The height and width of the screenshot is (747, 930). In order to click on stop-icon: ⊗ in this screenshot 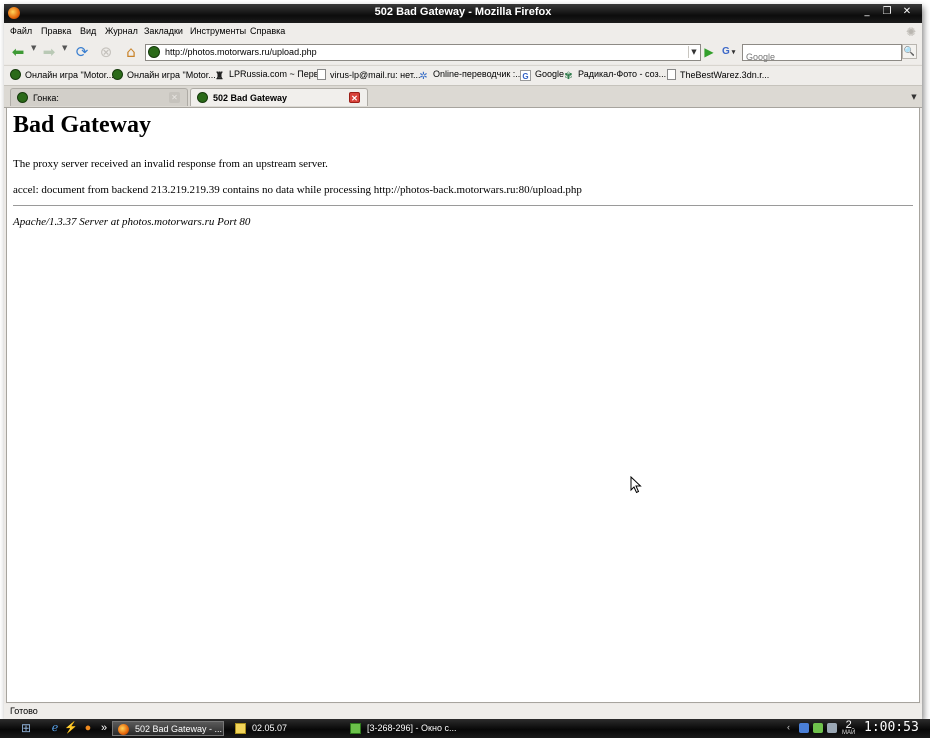, I will do `click(106, 52)`.